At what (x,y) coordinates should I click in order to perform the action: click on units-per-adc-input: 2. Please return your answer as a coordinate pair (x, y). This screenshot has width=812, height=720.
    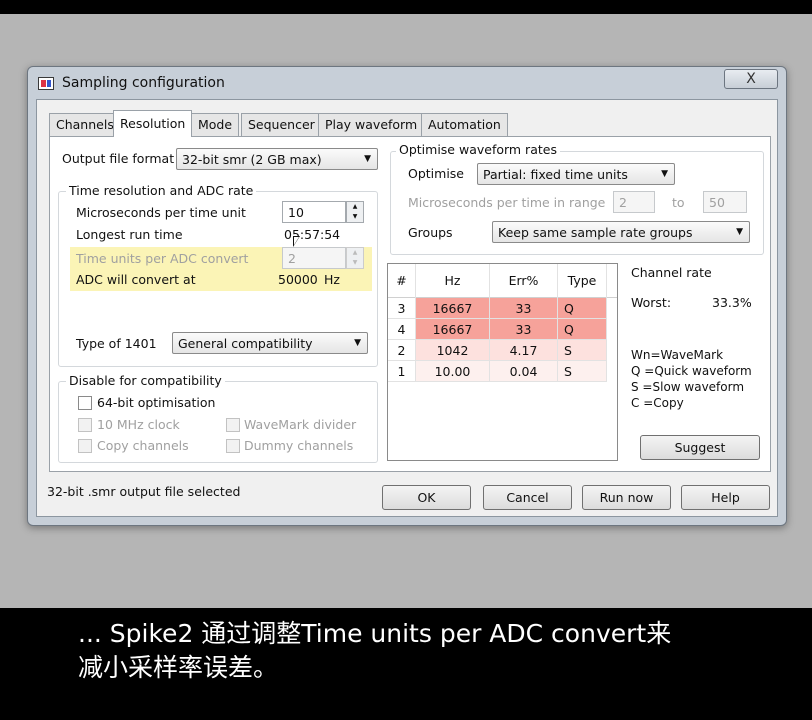
    Looking at the image, I should click on (314, 258).